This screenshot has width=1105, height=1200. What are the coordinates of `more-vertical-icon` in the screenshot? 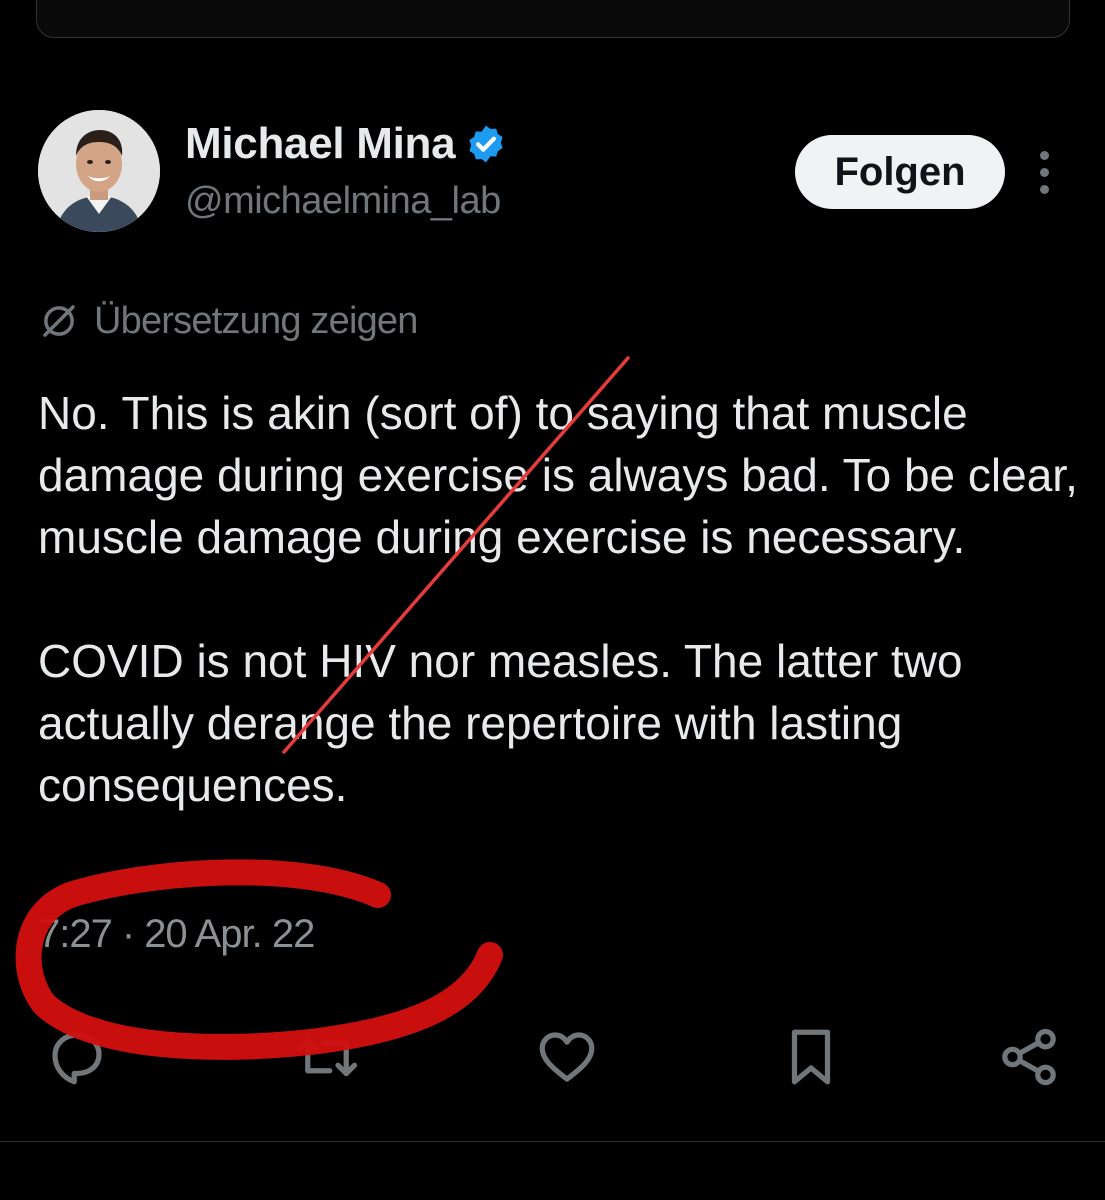 It's located at (1044, 155).